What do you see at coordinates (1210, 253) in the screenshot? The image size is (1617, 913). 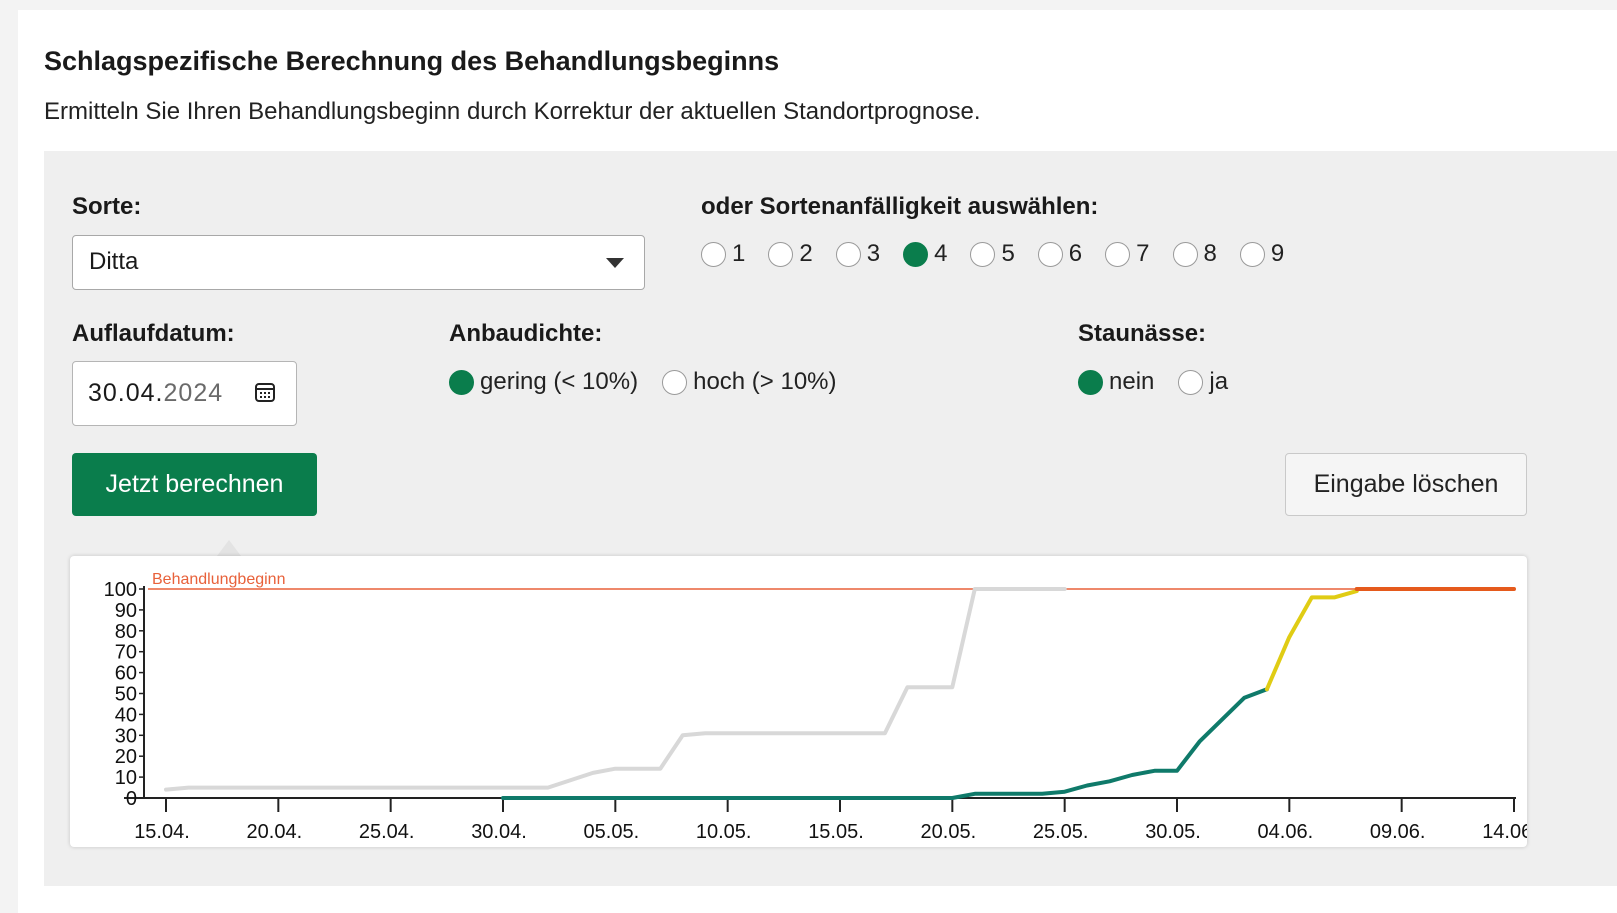 I see `anfaelligkeit-radio-label: 8` at bounding box center [1210, 253].